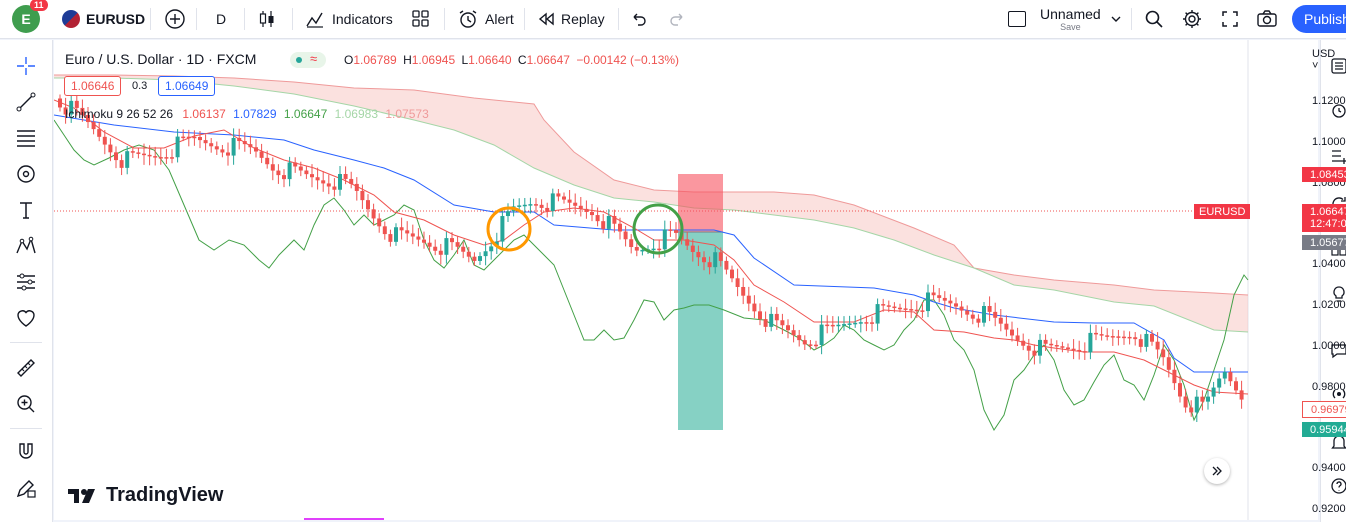 This screenshot has width=1346, height=522. I want to click on publish-label: Publish, so click(1325, 19).